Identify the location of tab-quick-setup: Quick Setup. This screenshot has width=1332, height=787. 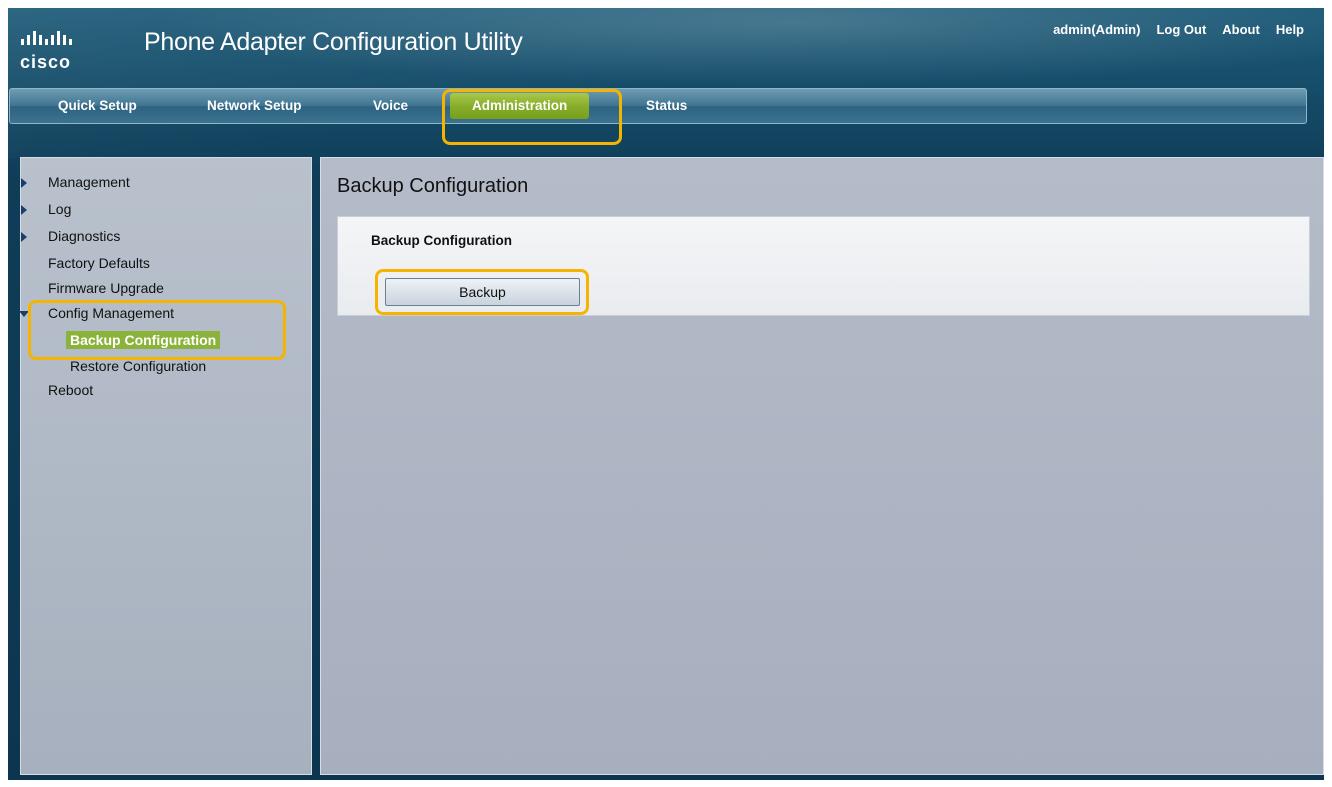
(97, 106).